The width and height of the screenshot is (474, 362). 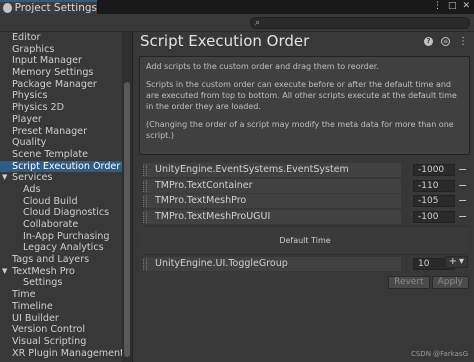 What do you see at coordinates (61, 330) in the screenshot?
I see `sidebar-item: Version Control` at bounding box center [61, 330].